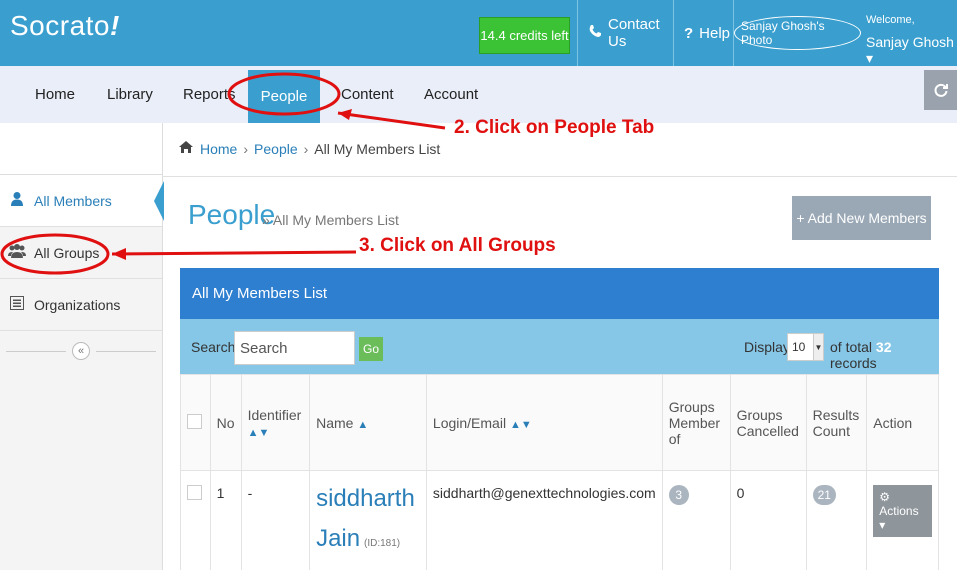  What do you see at coordinates (836, 520) in the screenshot?
I see `cell-results: 21` at bounding box center [836, 520].